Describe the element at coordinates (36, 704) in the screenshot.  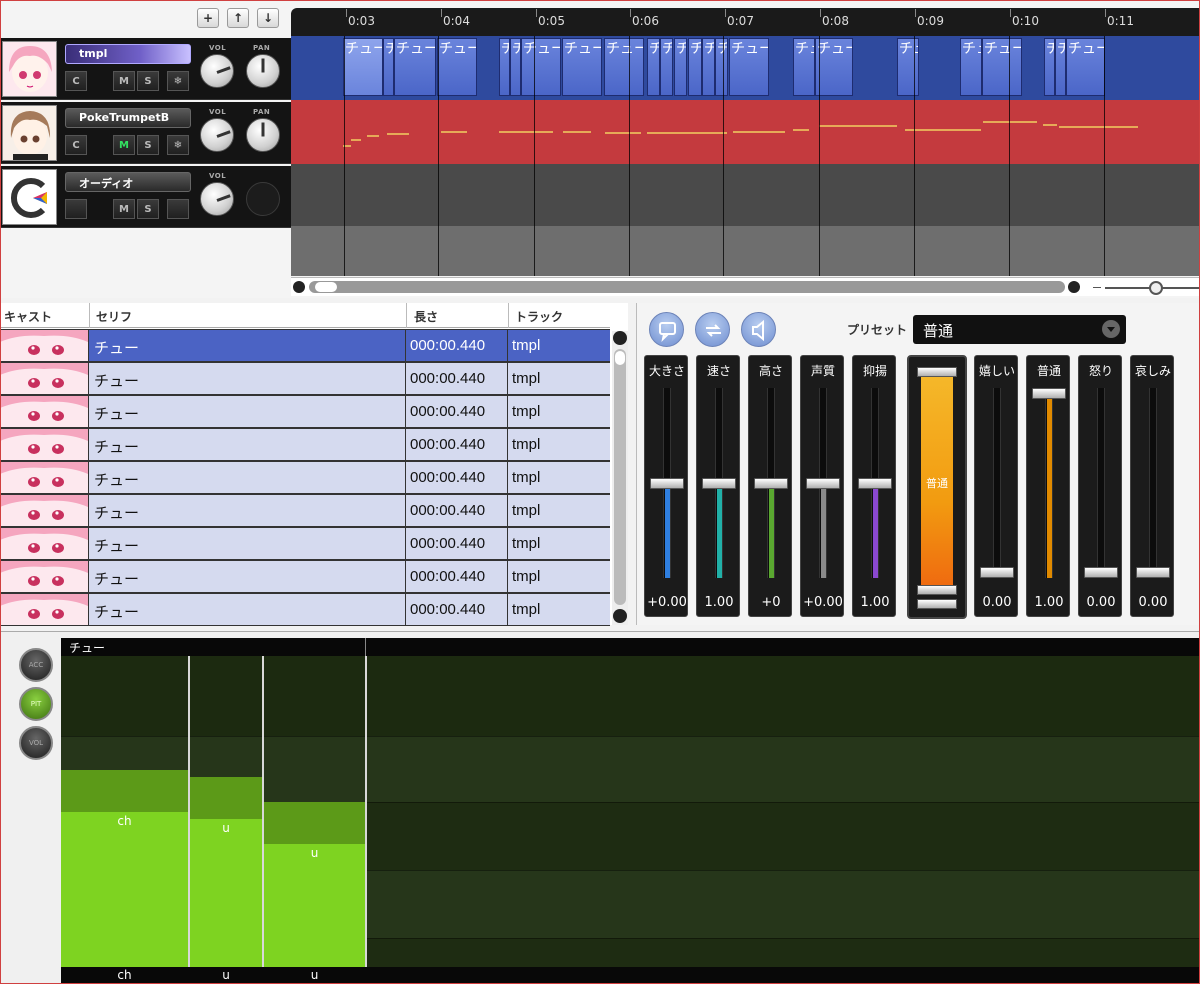
I see `mode-pit-button: PIT` at that location.